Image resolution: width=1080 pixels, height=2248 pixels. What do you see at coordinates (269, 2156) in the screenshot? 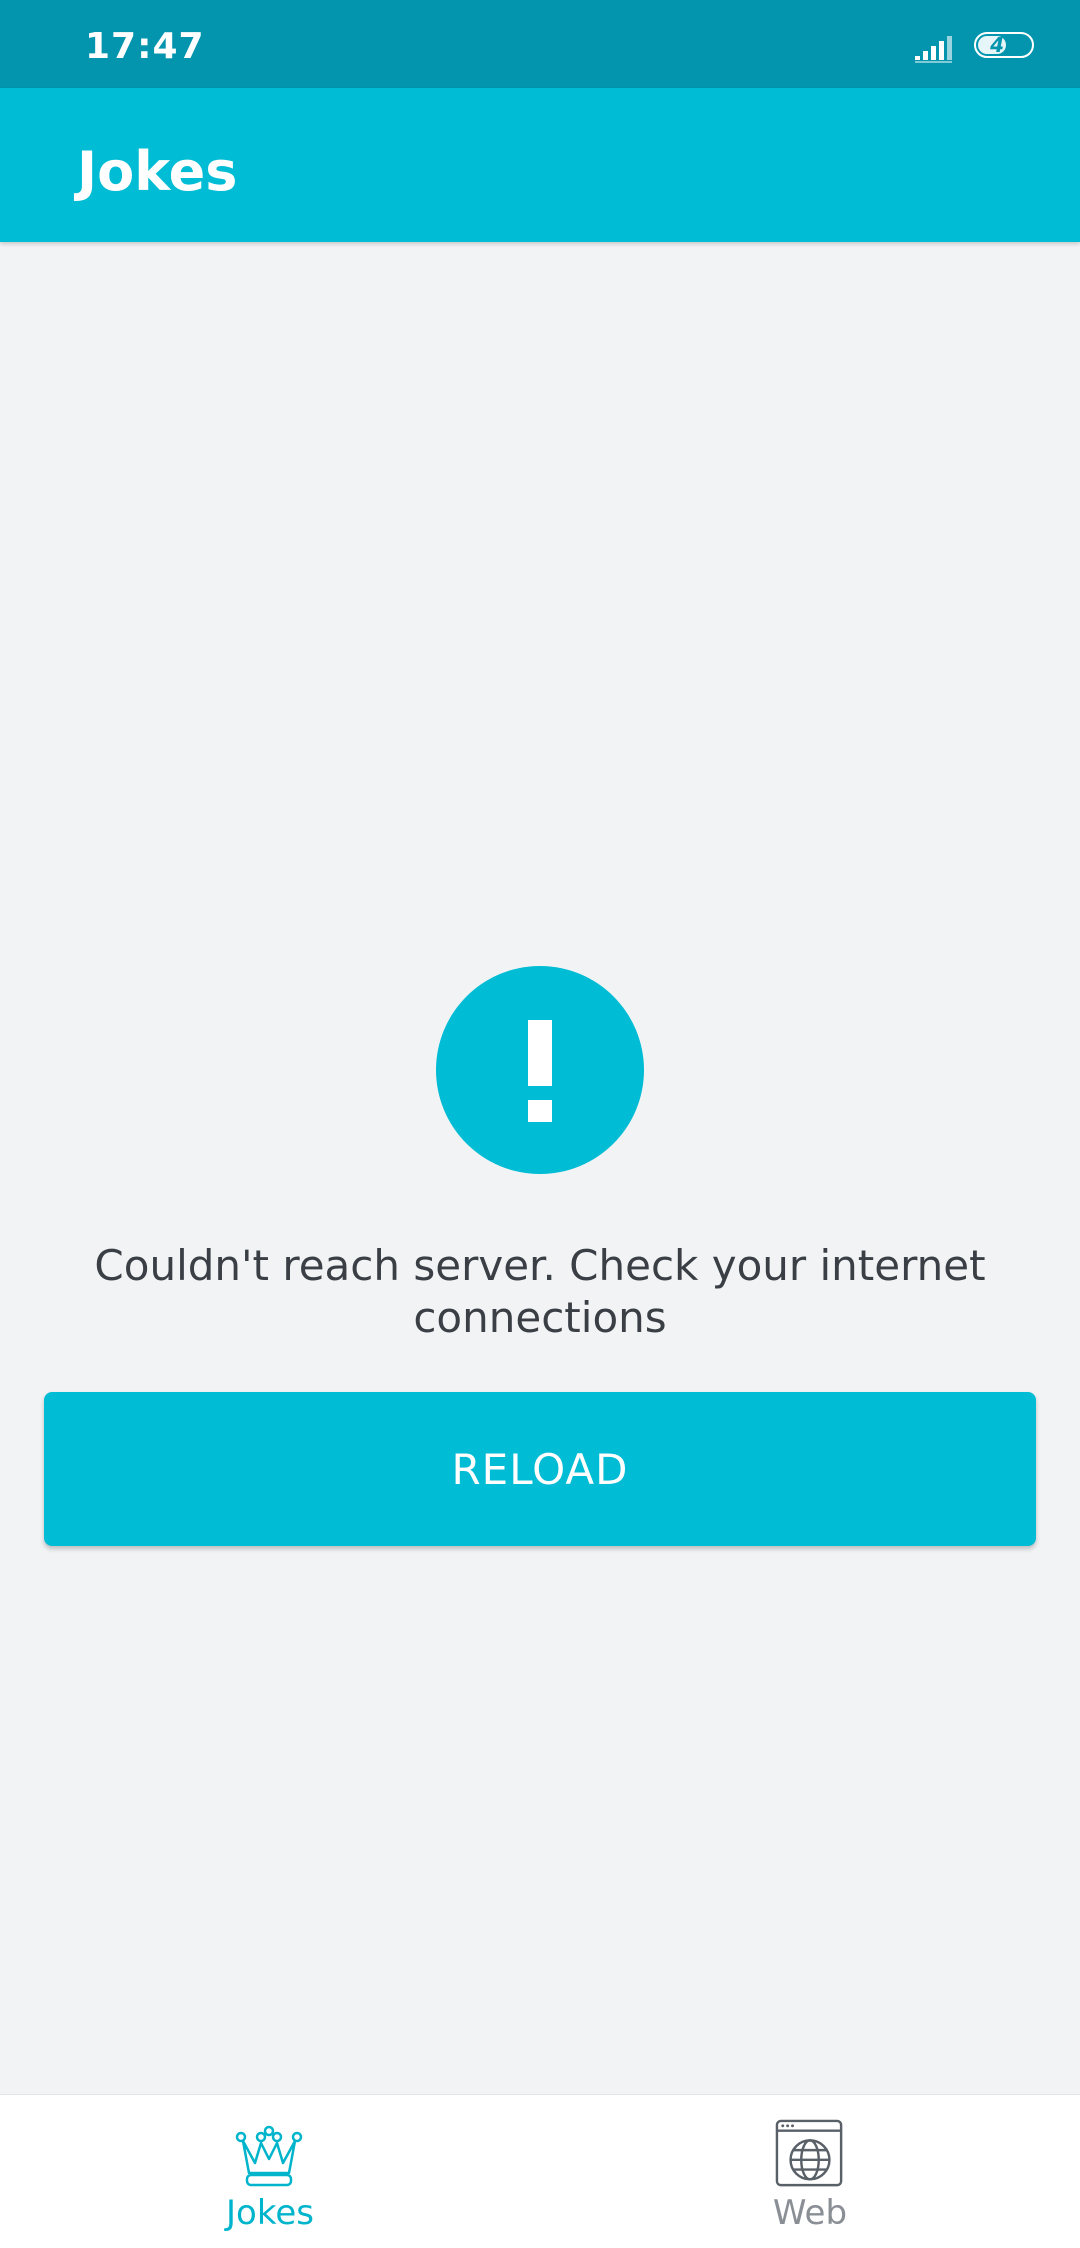
I see `crown-icon` at bounding box center [269, 2156].